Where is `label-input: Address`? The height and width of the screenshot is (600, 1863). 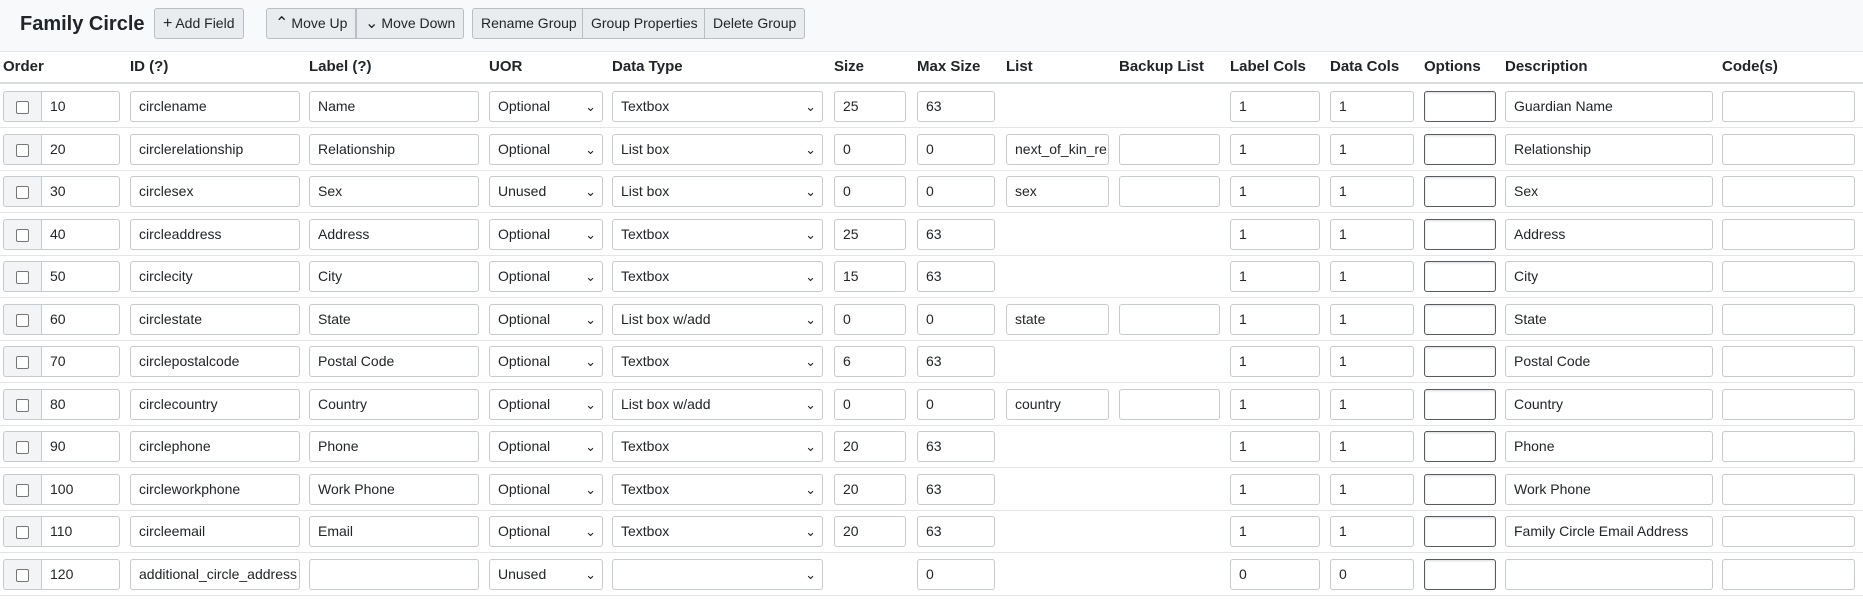
label-input: Address is located at coordinates (394, 234).